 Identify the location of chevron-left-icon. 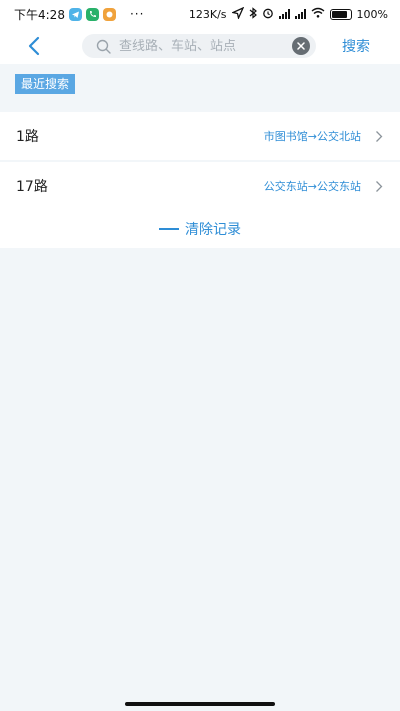
(34, 46).